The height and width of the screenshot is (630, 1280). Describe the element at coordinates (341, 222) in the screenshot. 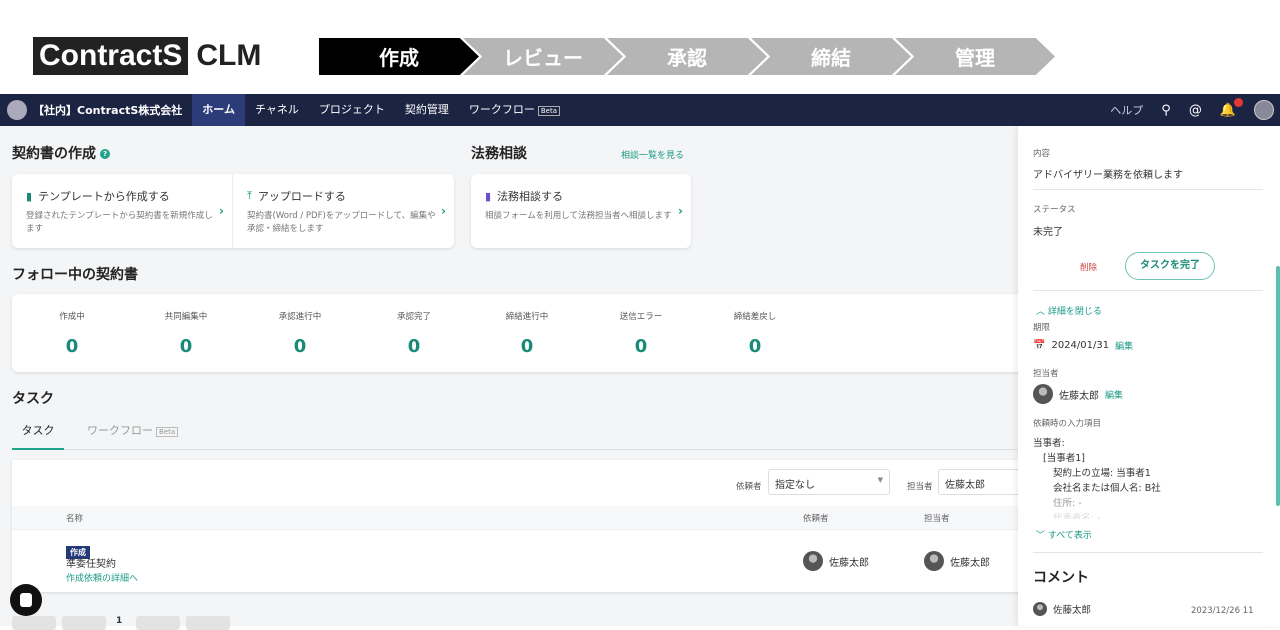

I see `action-desc: 契約書(Word / PDF)をアップロードして、編集や承認・締結をします` at that location.